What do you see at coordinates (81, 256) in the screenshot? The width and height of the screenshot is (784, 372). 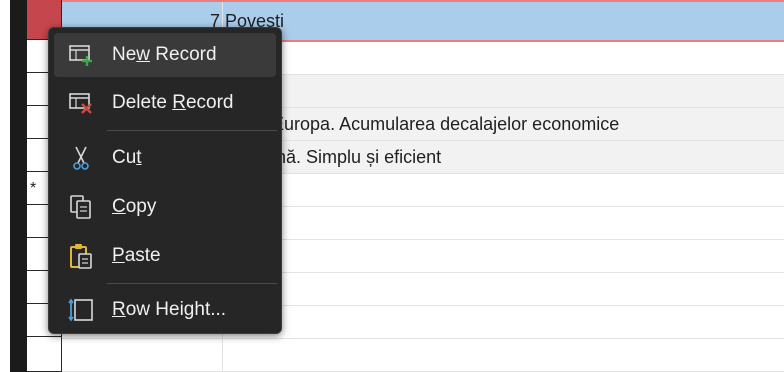 I see `paste-icon` at bounding box center [81, 256].